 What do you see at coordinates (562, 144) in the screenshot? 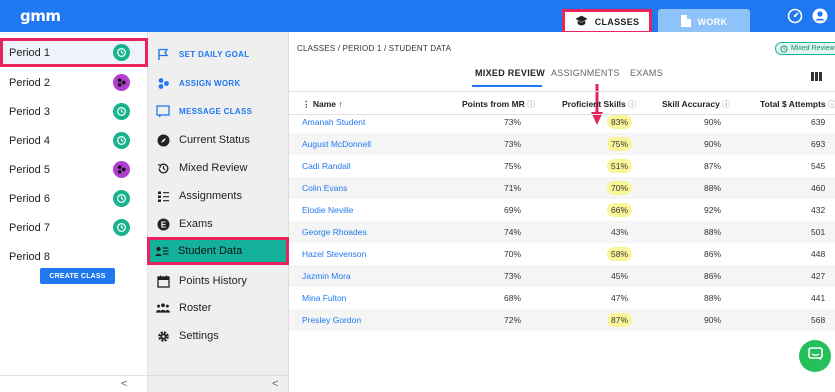
I see `table-row: August McDonnell 73% 75% 90% 693` at bounding box center [562, 144].